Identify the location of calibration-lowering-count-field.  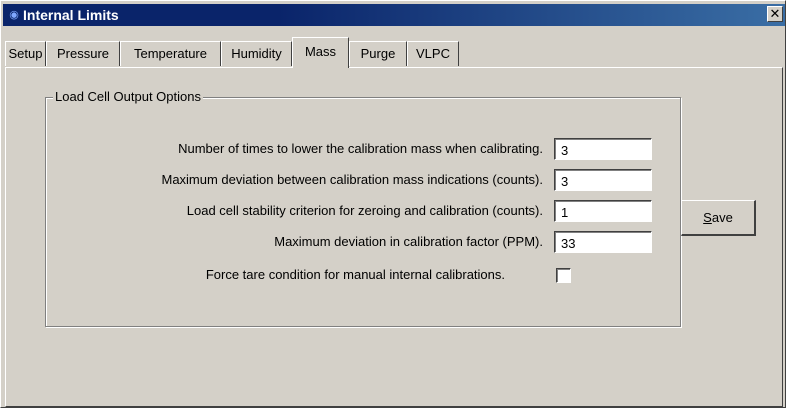
(603, 149).